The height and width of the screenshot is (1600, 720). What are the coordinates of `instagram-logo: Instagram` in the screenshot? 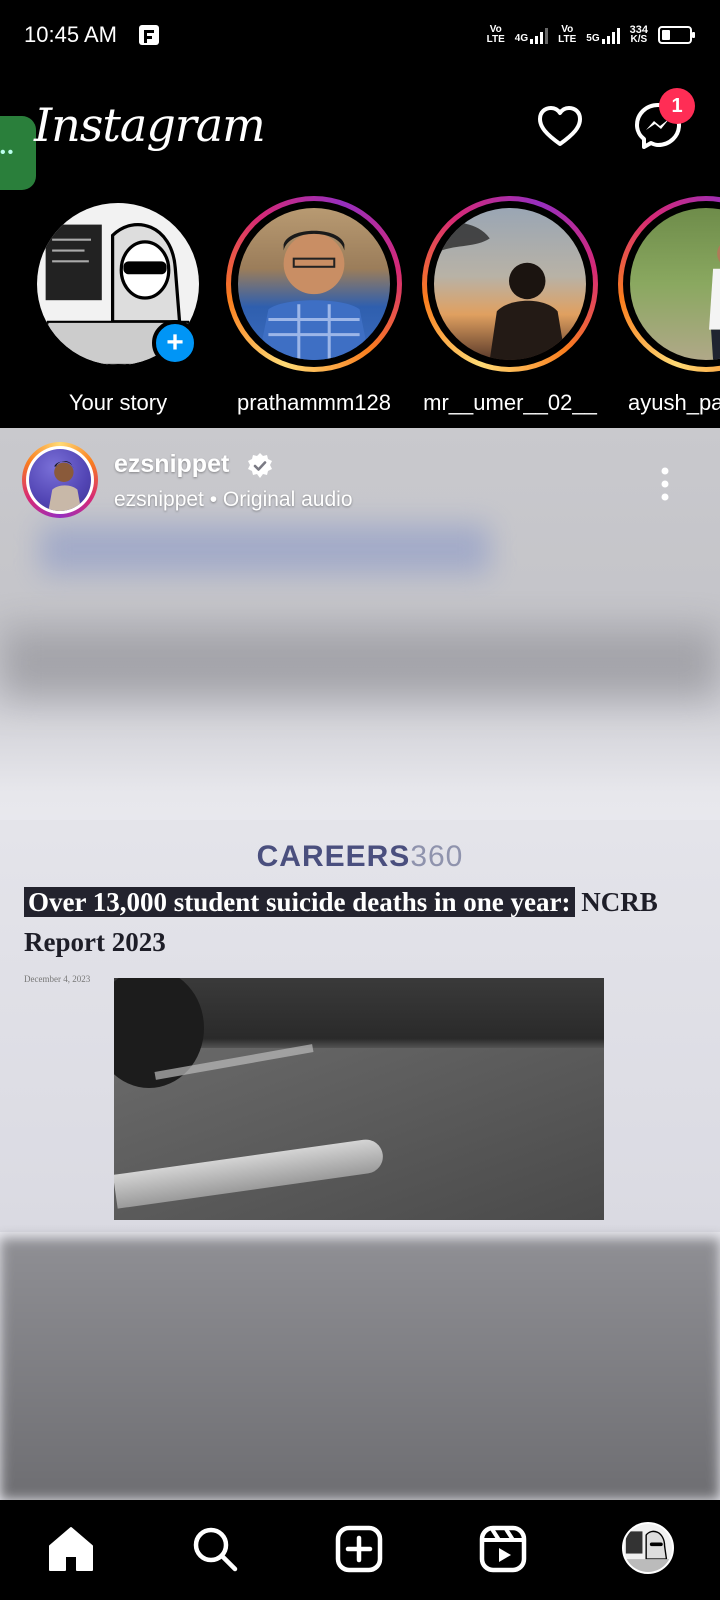 It's located at (150, 125).